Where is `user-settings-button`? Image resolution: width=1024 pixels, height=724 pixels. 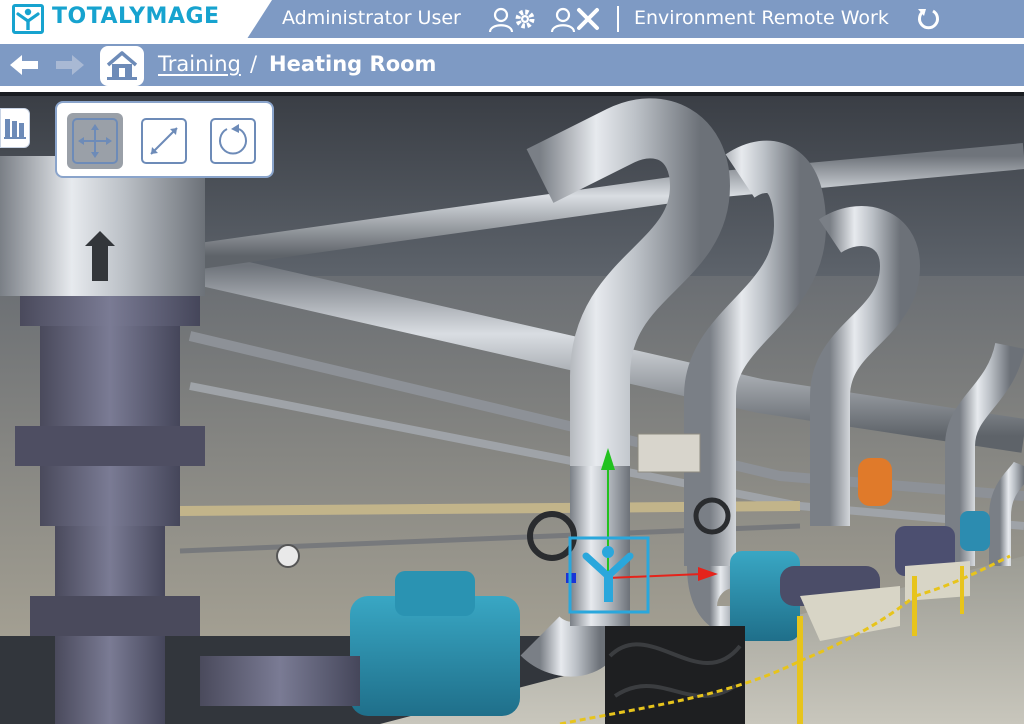
user-settings-button is located at coordinates (513, 19).